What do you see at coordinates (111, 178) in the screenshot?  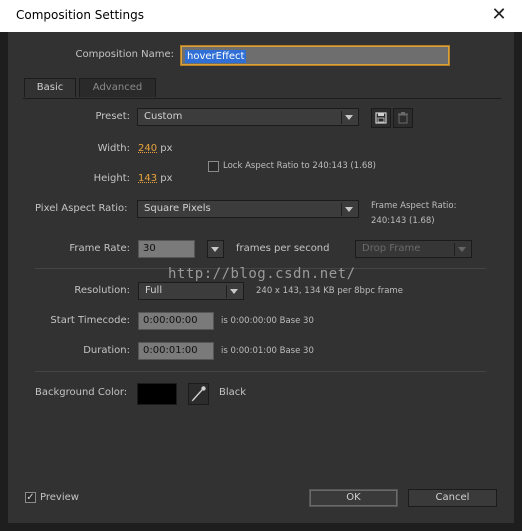 I see `height-label: Height:` at bounding box center [111, 178].